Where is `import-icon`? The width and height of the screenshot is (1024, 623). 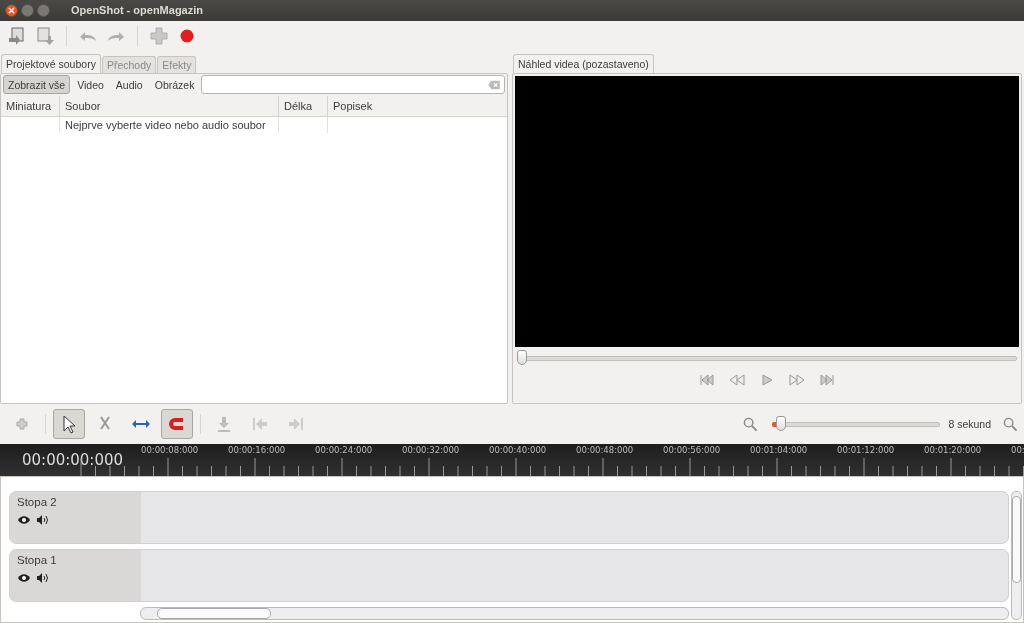 import-icon is located at coordinates (17, 36).